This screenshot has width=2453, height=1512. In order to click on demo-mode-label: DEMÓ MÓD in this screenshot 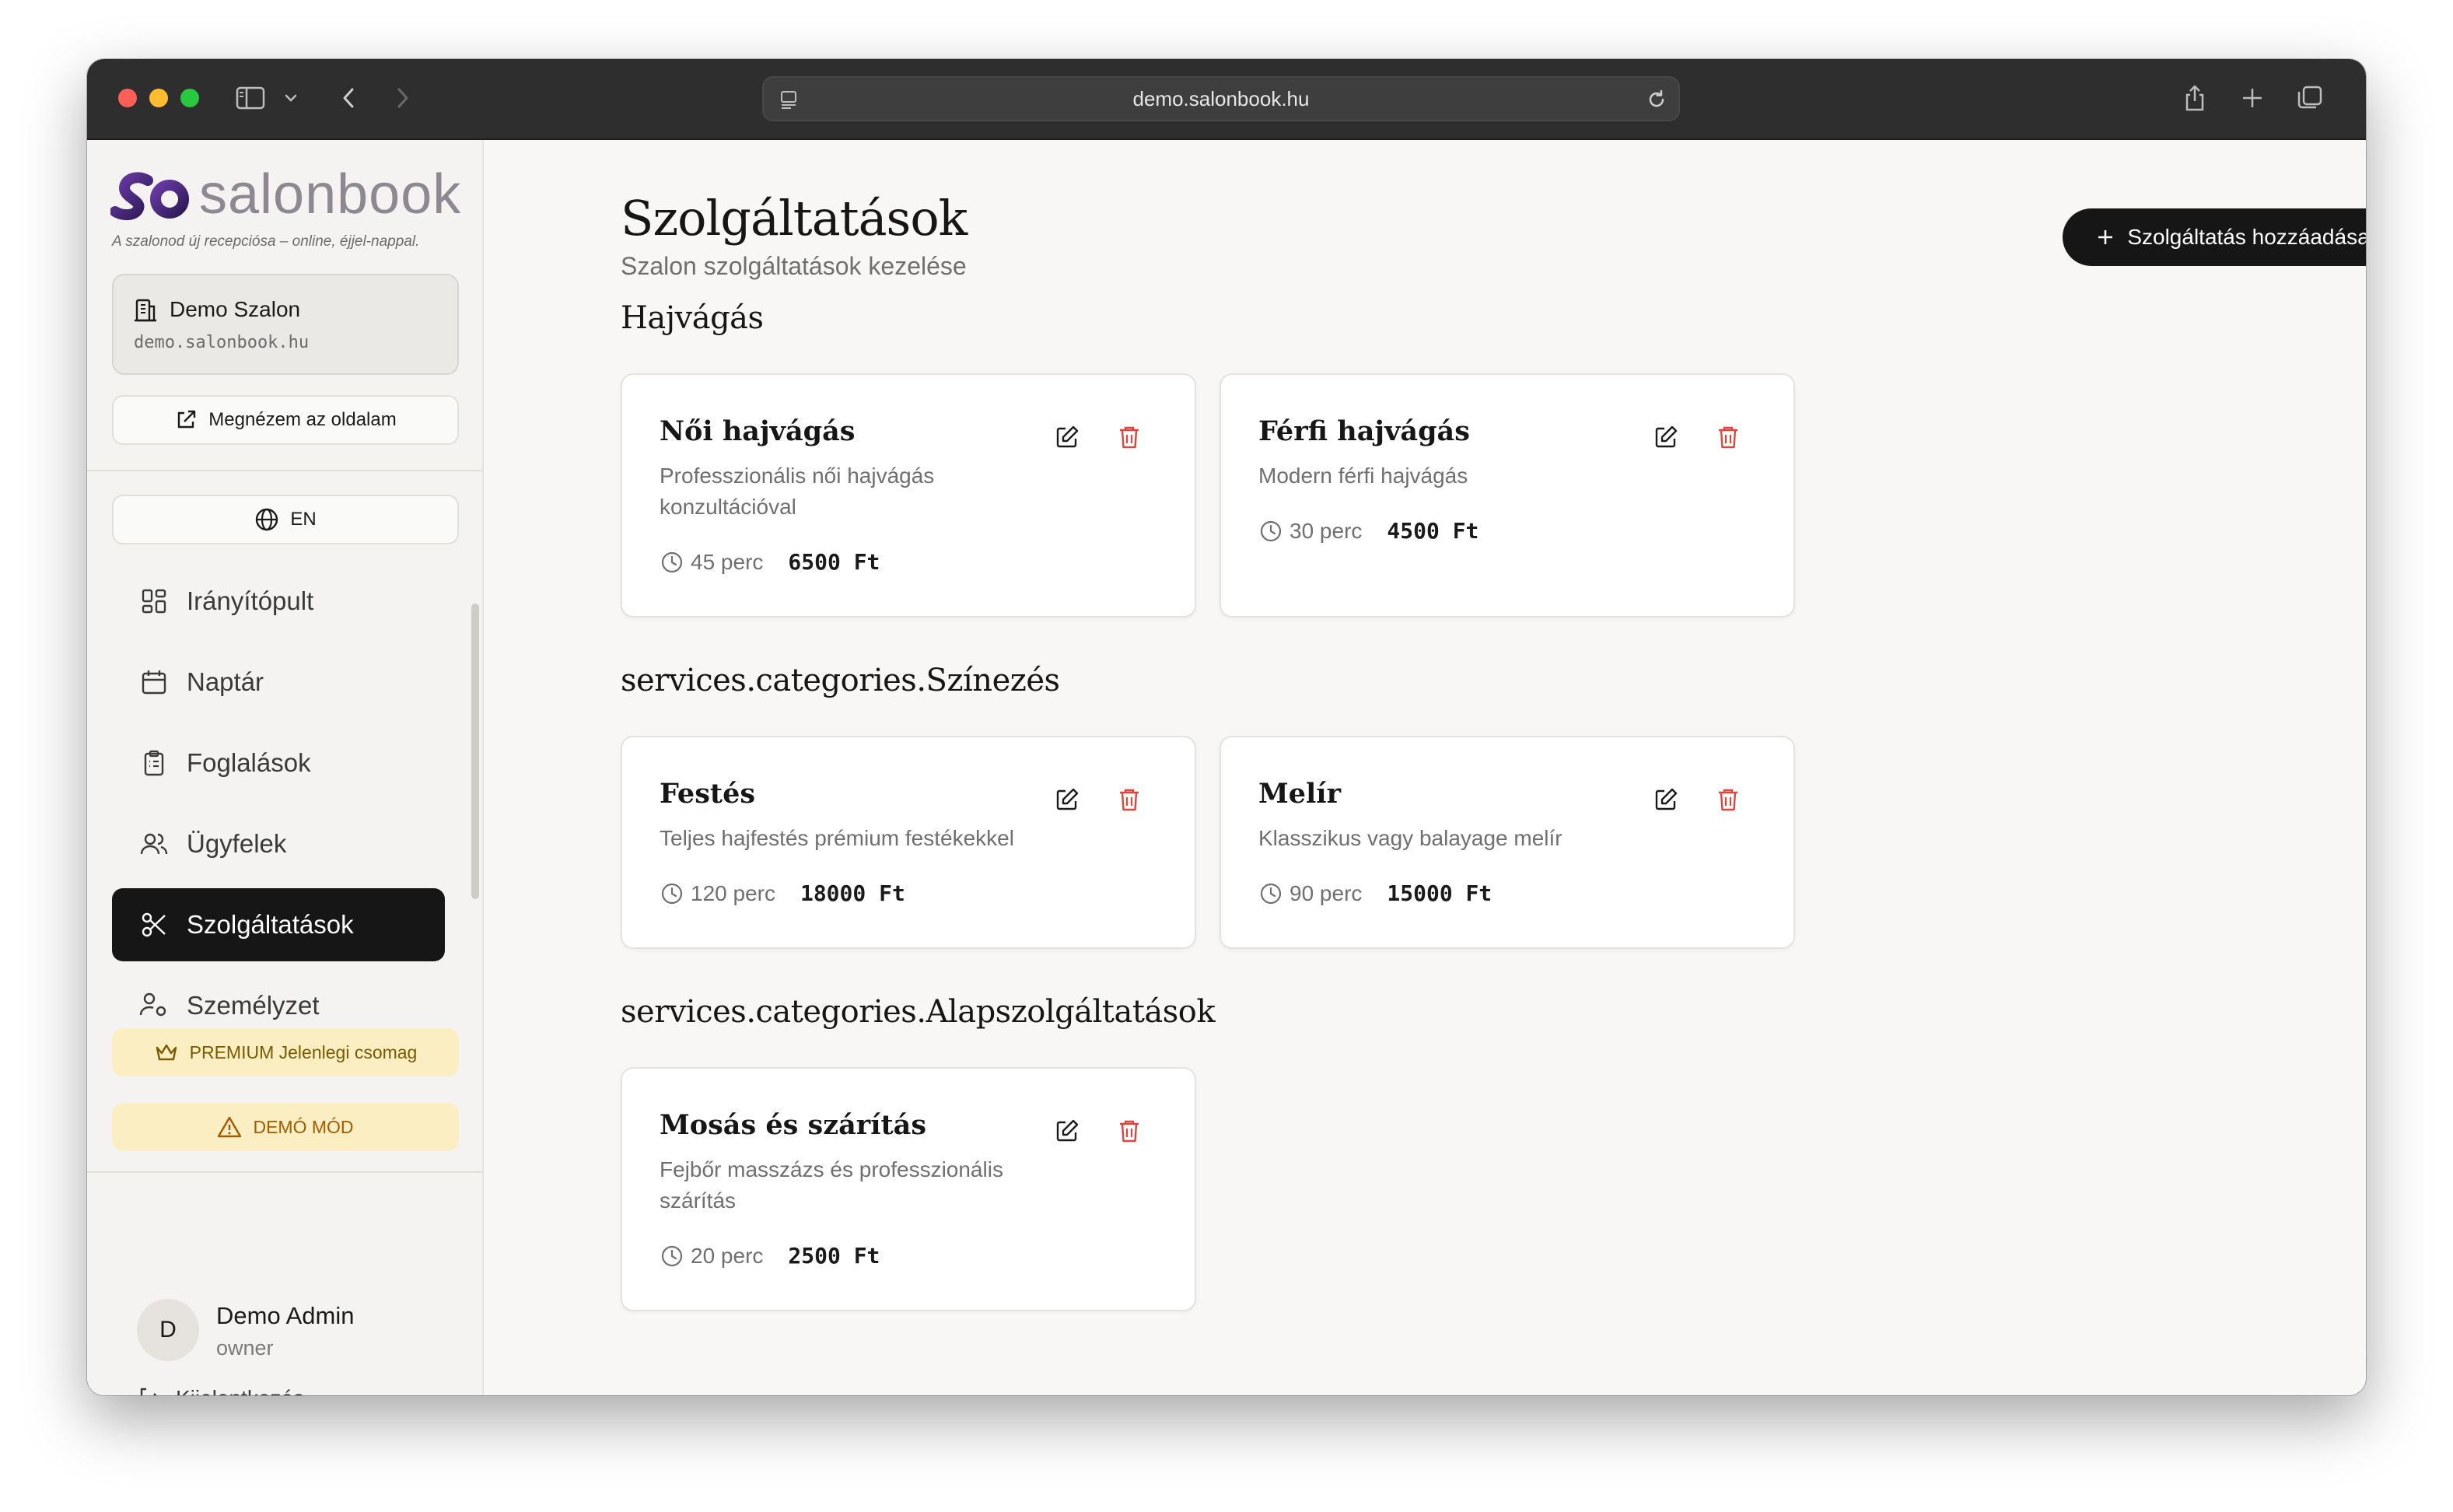, I will do `click(303, 1126)`.